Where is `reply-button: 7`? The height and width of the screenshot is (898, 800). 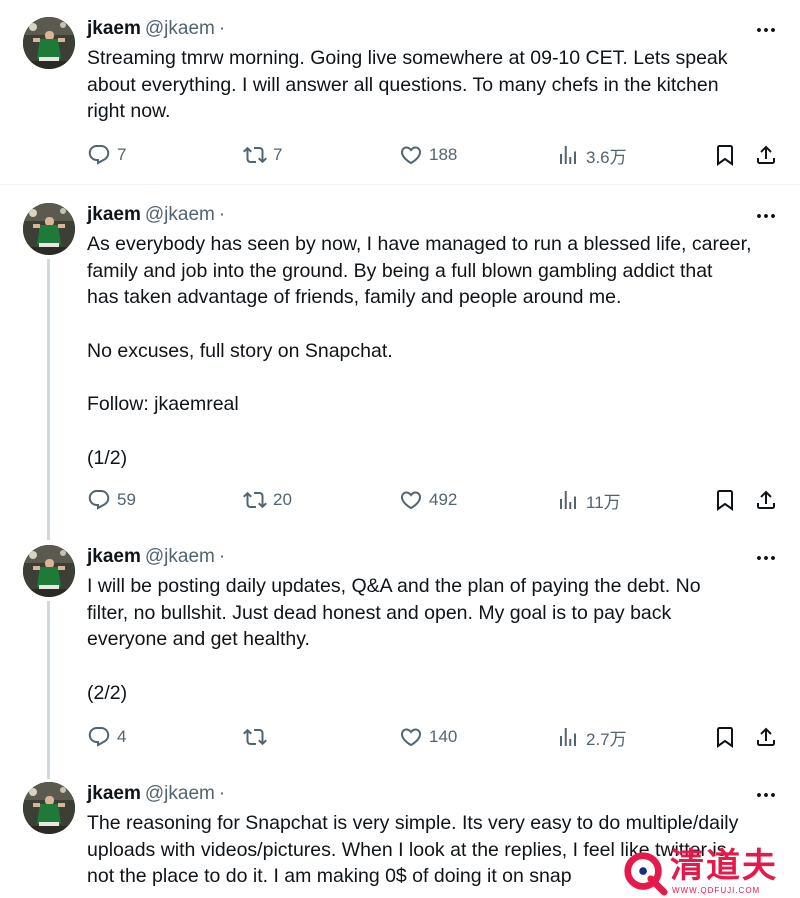 reply-button: 7 is located at coordinates (106, 155).